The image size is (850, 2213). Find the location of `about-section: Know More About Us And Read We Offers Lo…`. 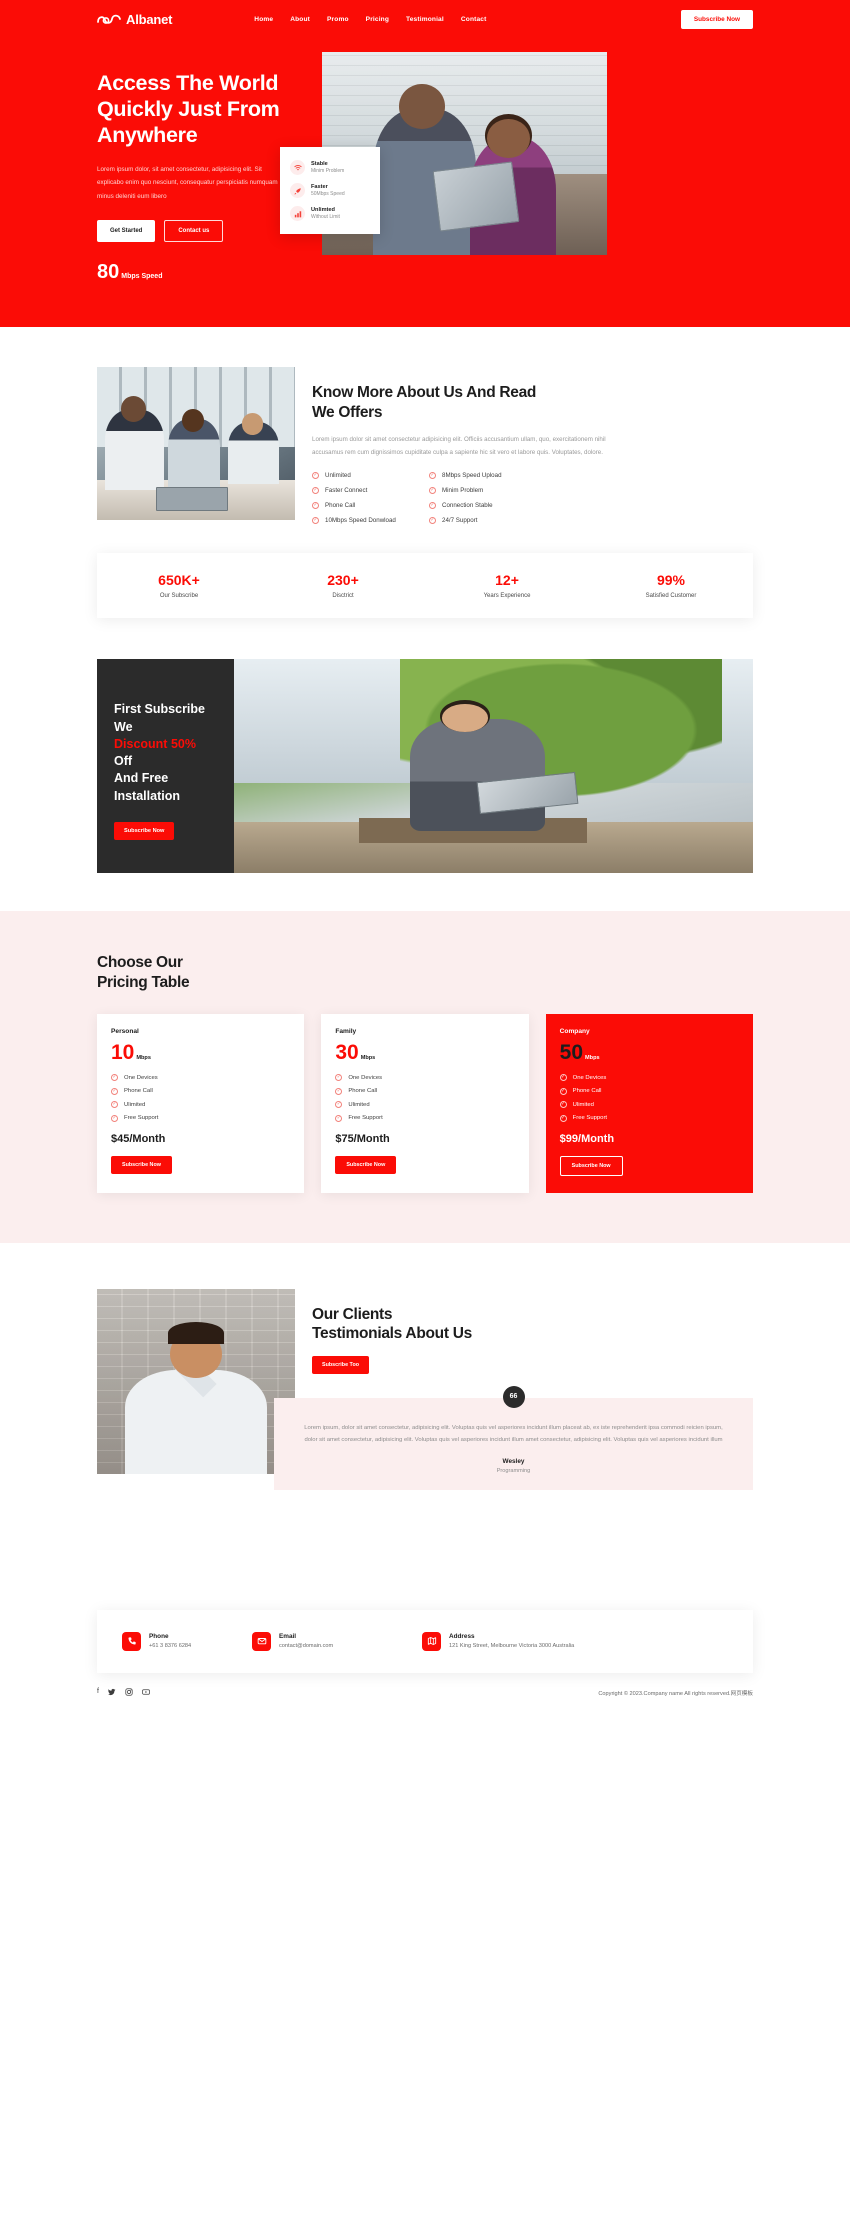

about-section: Know More About Us And Read We Offers Lo… is located at coordinates (425, 426).